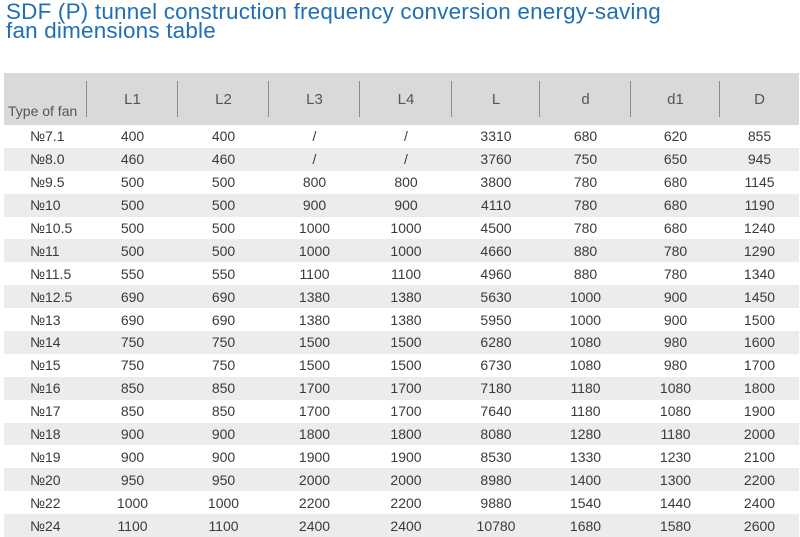  I want to click on table-row: №13 690 690 1380 1380 5950 1000 900 1500, so click(401, 320).